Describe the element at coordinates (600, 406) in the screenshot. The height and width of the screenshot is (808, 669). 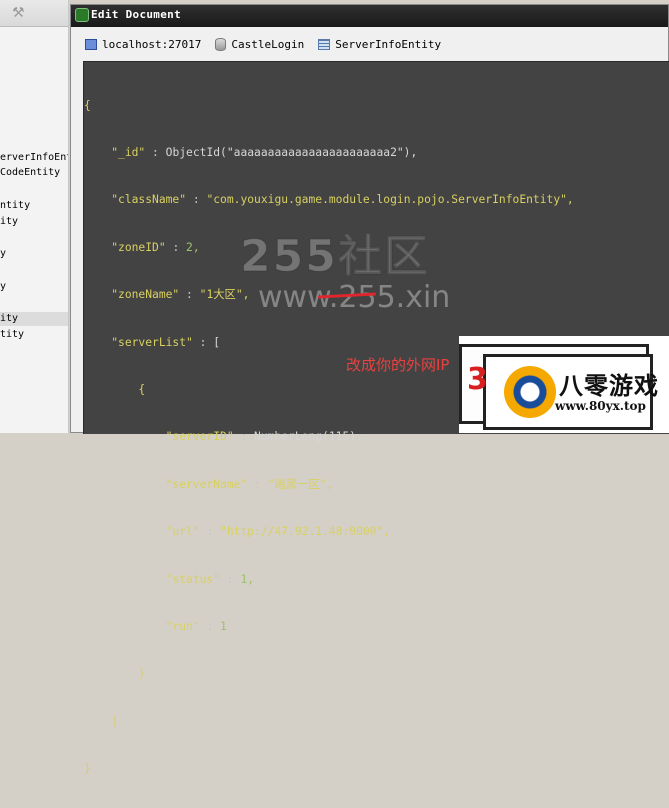
I see `logo-url: www.80yx.top` at that location.